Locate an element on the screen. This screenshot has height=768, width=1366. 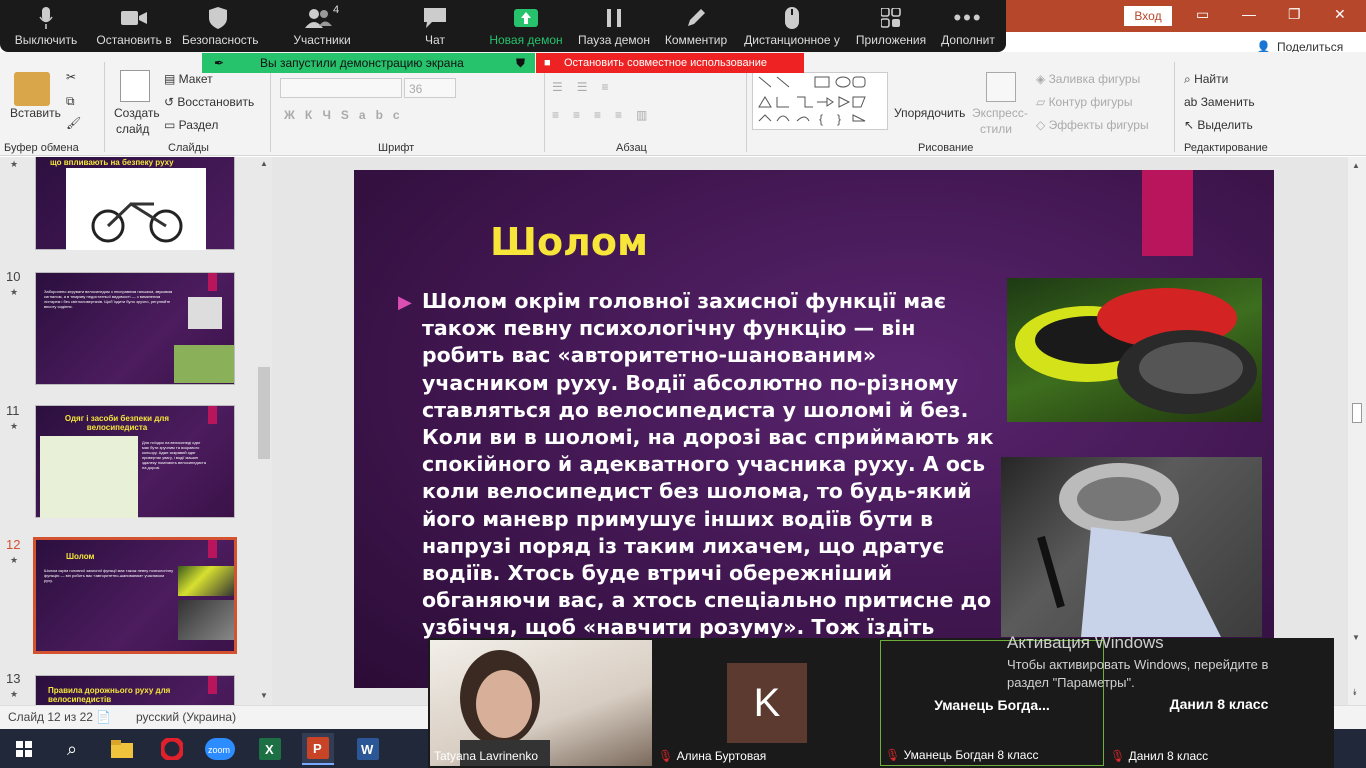
effects-icon: ◇ is located at coordinates (1042, 125).